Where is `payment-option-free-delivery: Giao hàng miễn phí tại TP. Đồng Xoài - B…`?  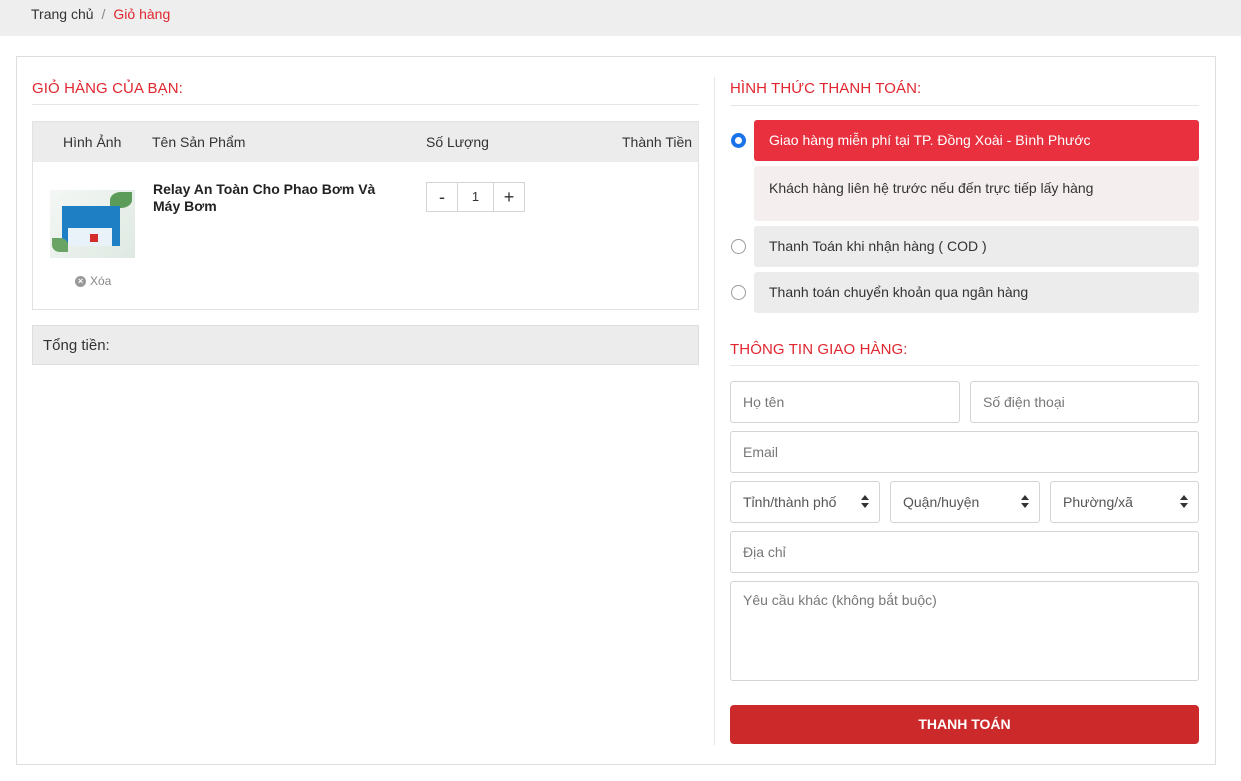 payment-option-free-delivery: Giao hàng miễn phí tại TP. Đồng Xoài - B… is located at coordinates (964, 140).